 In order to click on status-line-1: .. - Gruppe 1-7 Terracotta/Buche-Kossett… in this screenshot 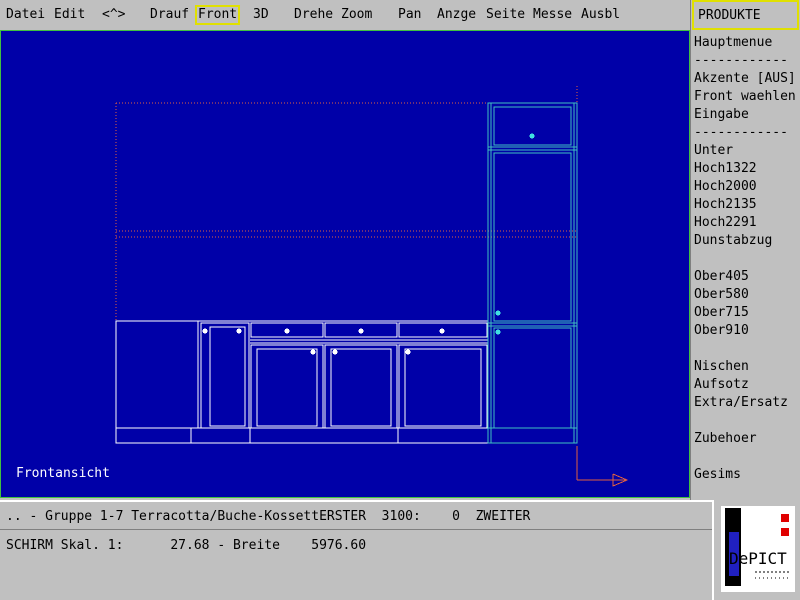, I will do `click(356, 515)`.